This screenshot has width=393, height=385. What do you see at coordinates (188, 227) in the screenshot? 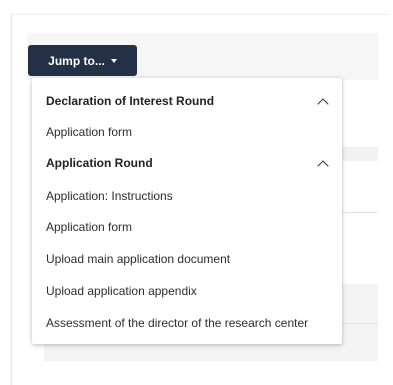
I see `menu-item-application-form: Application form` at bounding box center [188, 227].